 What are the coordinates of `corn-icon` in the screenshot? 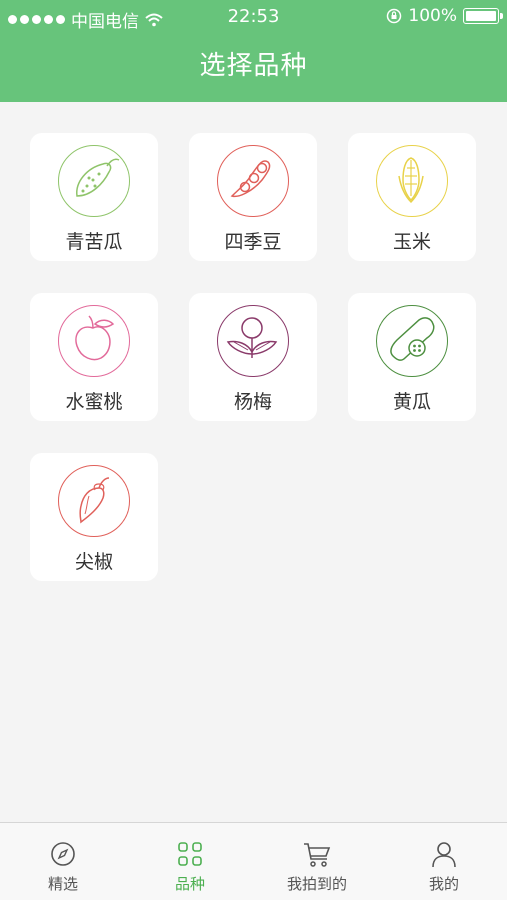 It's located at (411, 180).